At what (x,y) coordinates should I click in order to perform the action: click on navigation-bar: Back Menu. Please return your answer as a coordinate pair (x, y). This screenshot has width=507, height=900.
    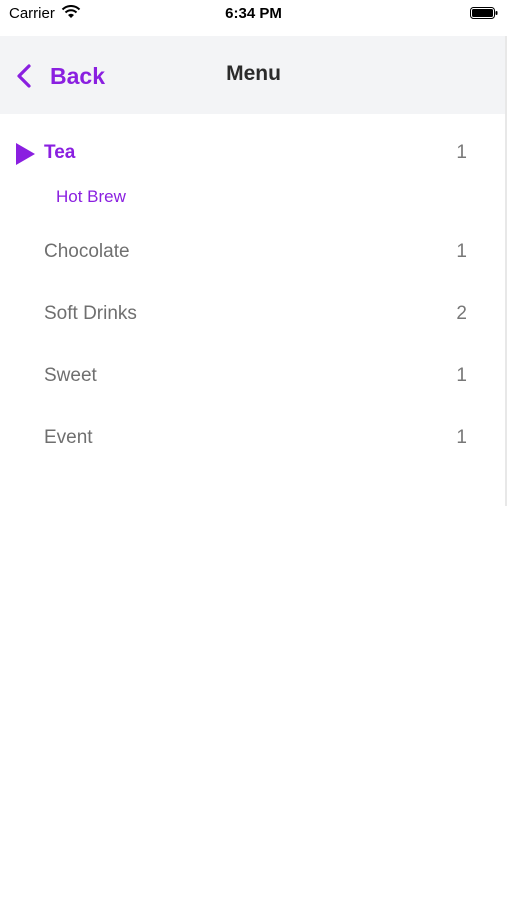
    Looking at the image, I should click on (253, 75).